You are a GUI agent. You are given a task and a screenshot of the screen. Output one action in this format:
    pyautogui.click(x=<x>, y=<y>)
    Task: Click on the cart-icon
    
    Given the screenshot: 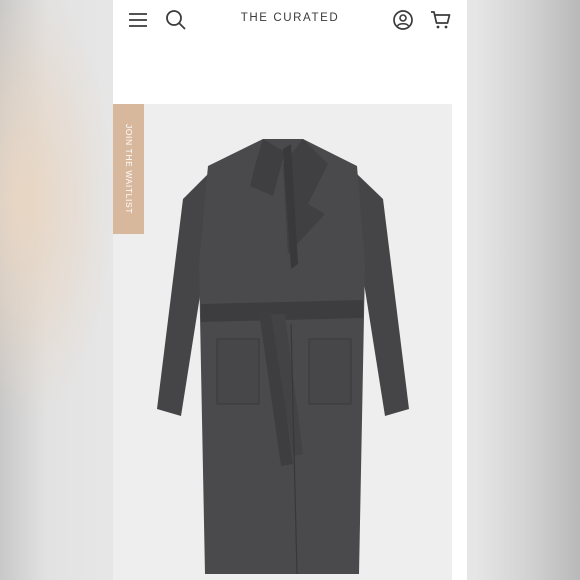 What is the action you would take?
    pyautogui.click(x=441, y=20)
    